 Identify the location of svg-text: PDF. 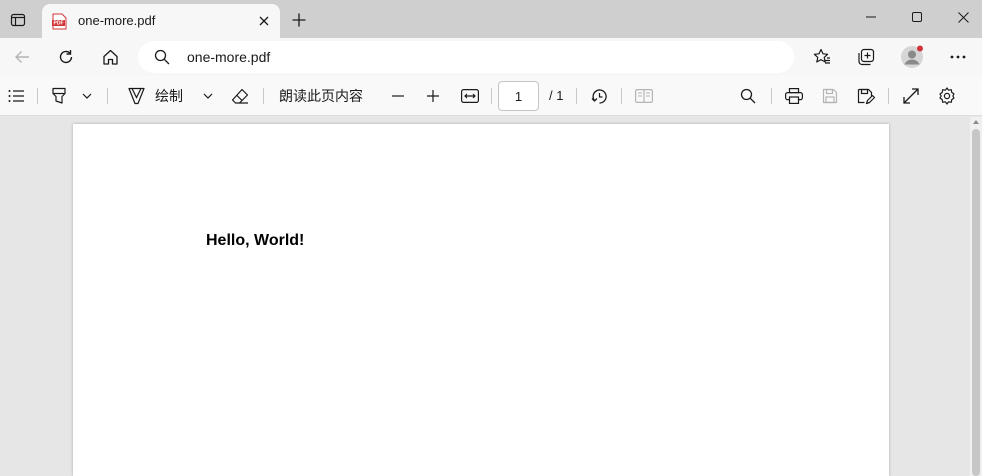
(59, 24).